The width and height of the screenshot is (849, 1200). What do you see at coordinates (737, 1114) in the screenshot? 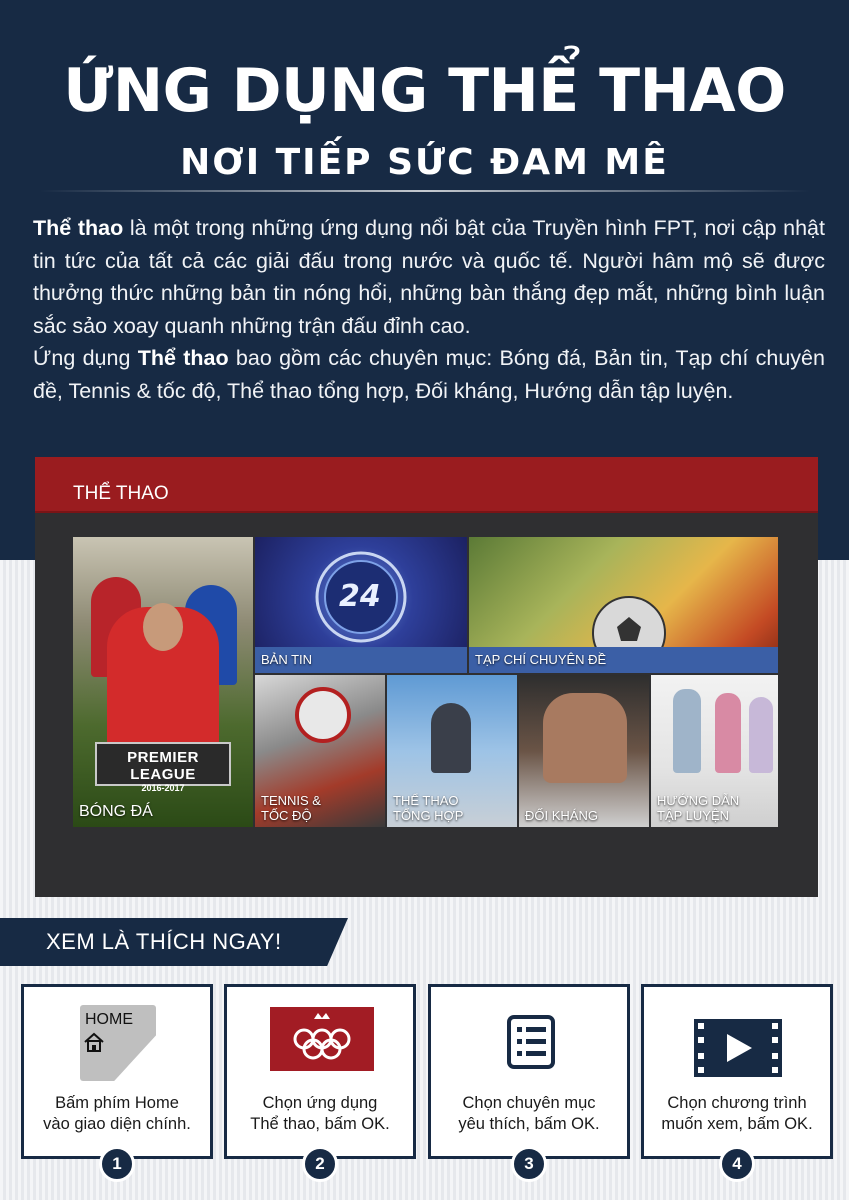
I see `step-instruction: Chọn chương trình muốn xem, bấm OK.` at bounding box center [737, 1114].